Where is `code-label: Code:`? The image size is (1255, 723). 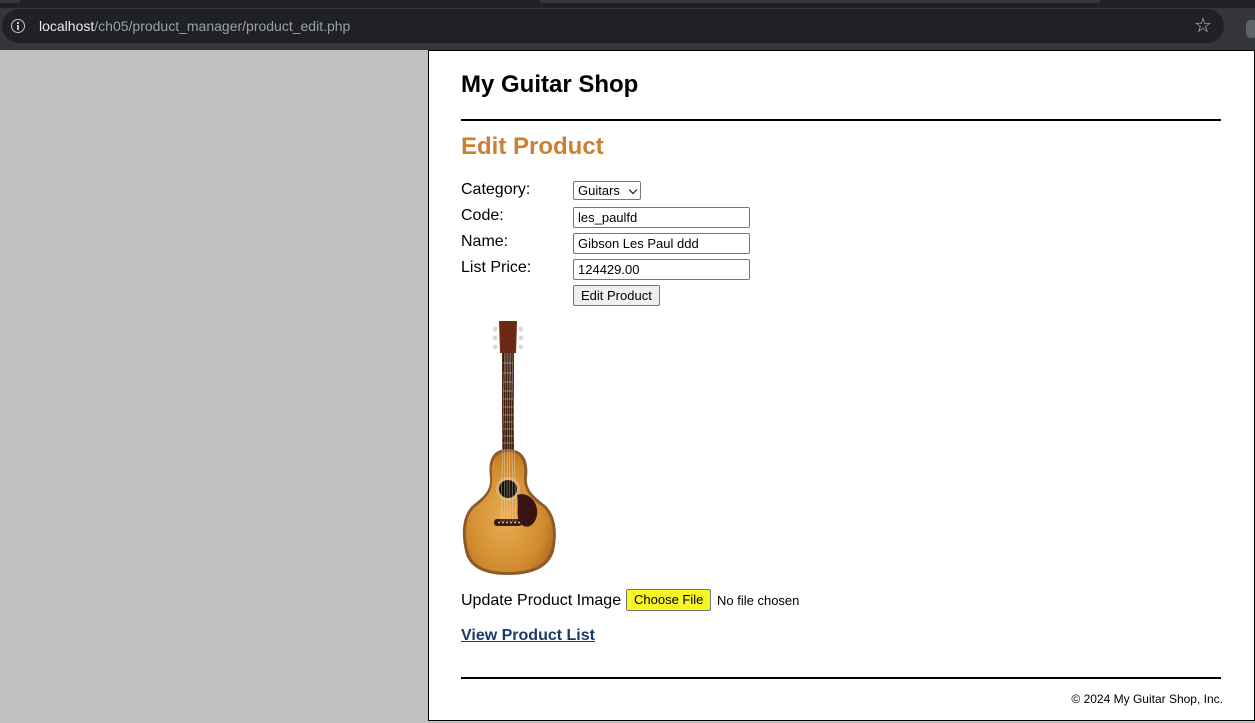
code-label: Code: is located at coordinates (482, 215).